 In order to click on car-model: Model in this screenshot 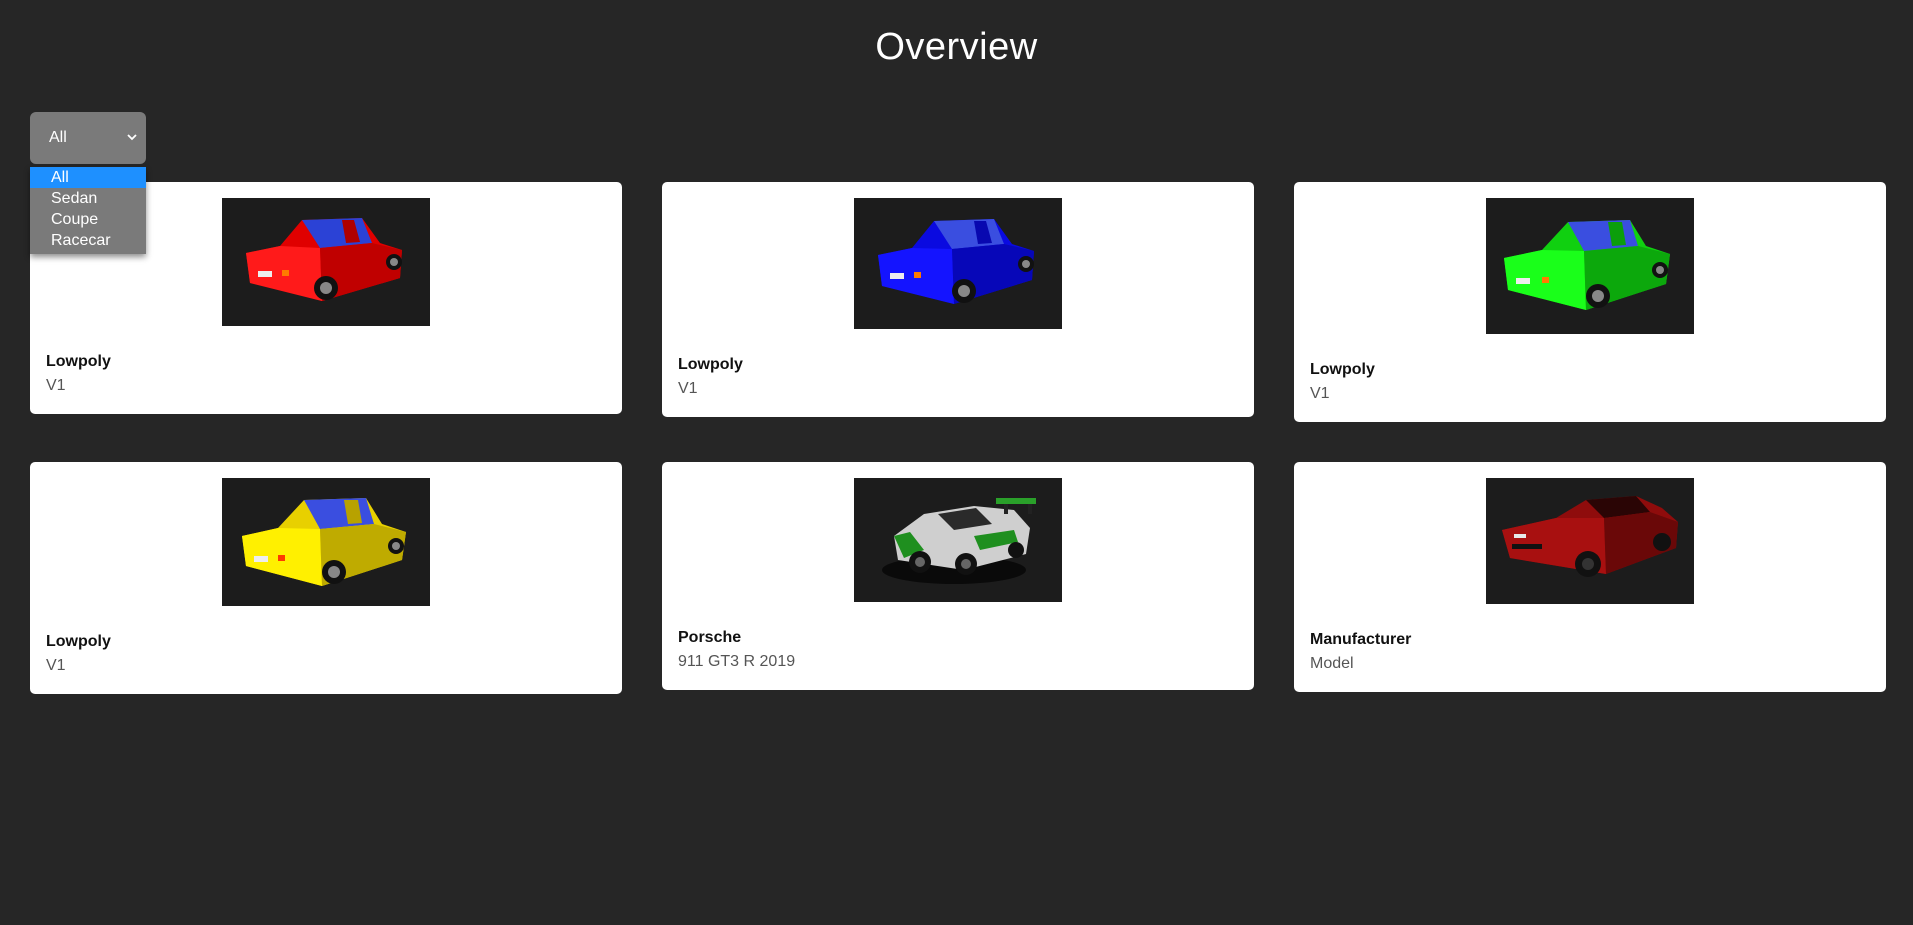, I will do `click(1332, 663)`.